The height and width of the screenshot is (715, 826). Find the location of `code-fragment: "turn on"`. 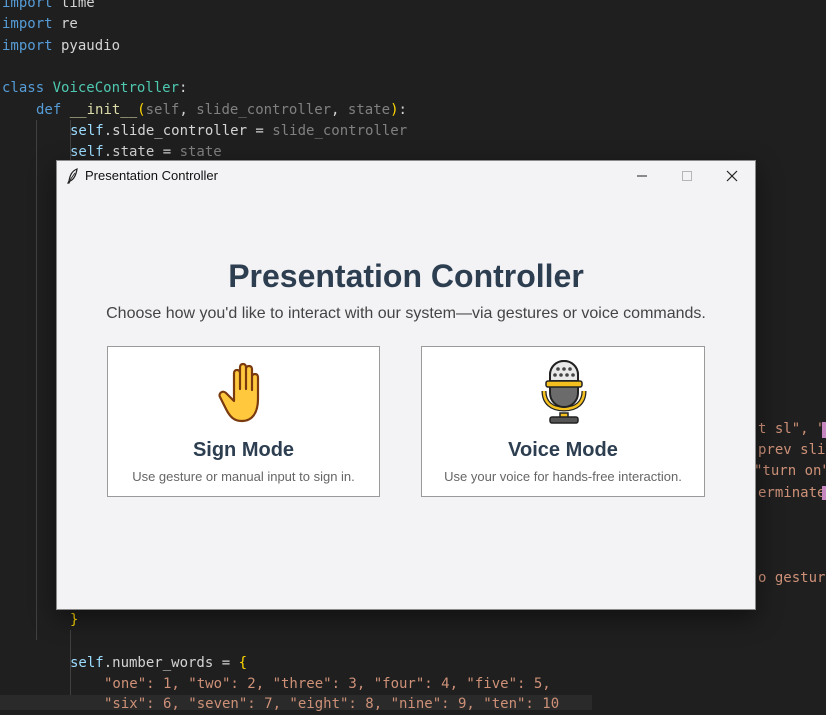

code-fragment: "turn on" is located at coordinates (790, 471).